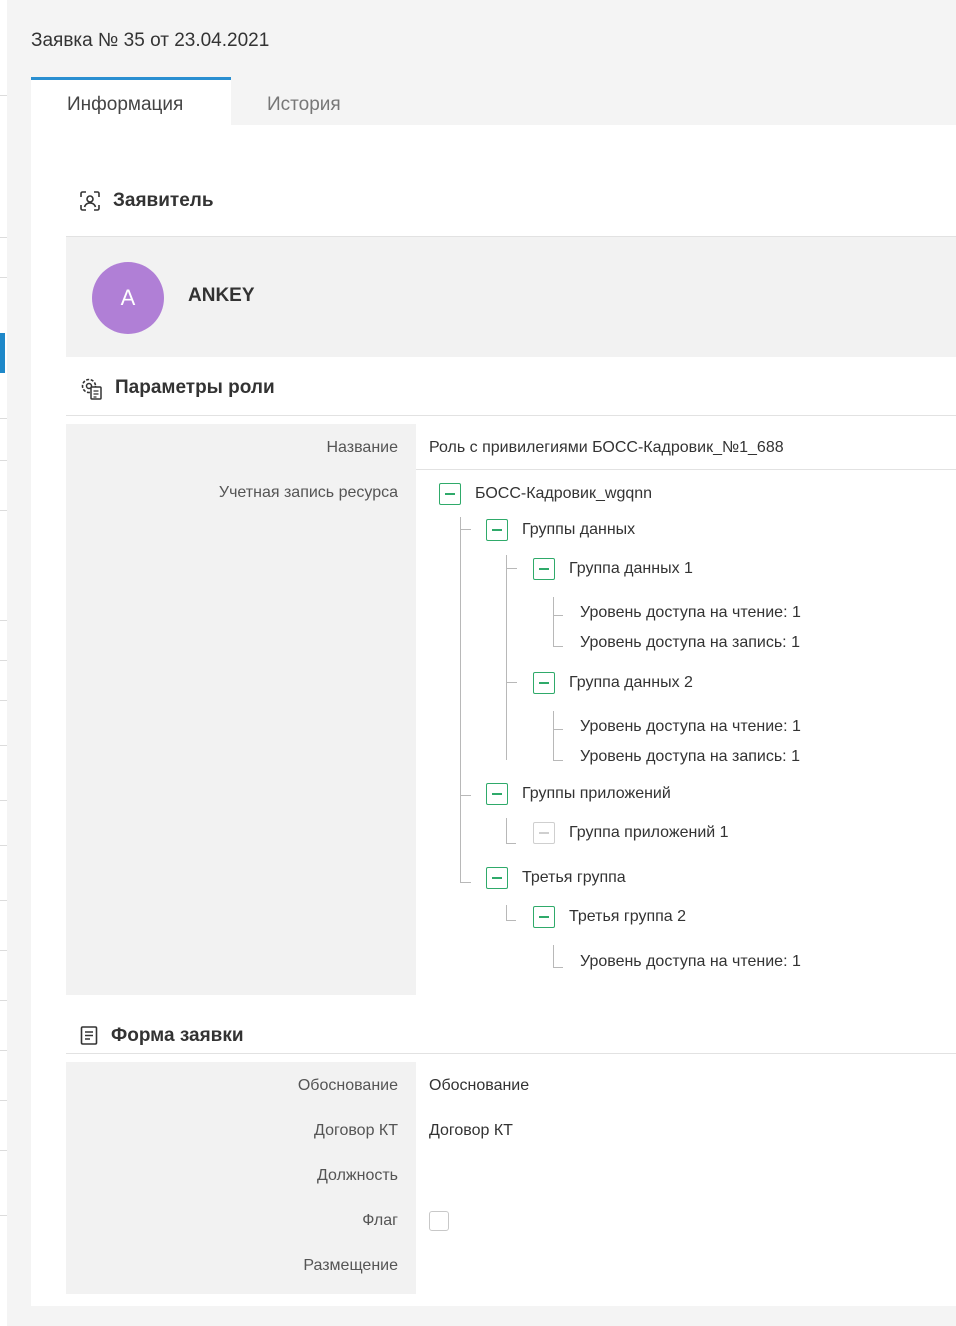 The width and height of the screenshot is (956, 1326). I want to click on settings-doc-icon, so click(91, 389).